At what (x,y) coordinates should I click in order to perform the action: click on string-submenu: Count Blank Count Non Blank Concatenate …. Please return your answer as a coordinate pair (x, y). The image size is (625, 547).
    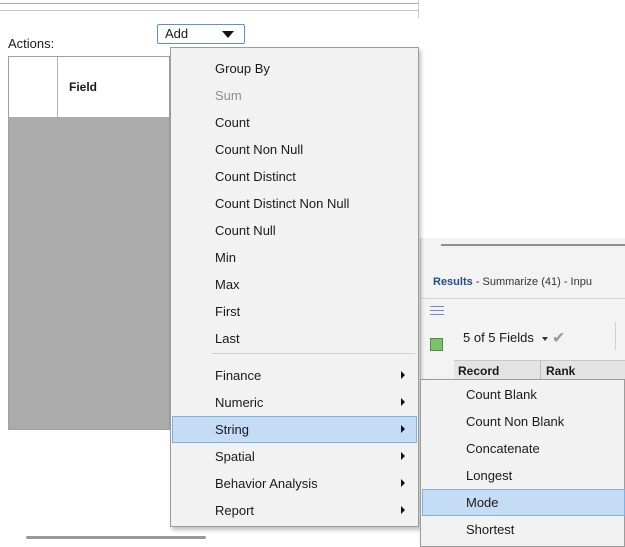
    Looking at the image, I should click on (522, 463).